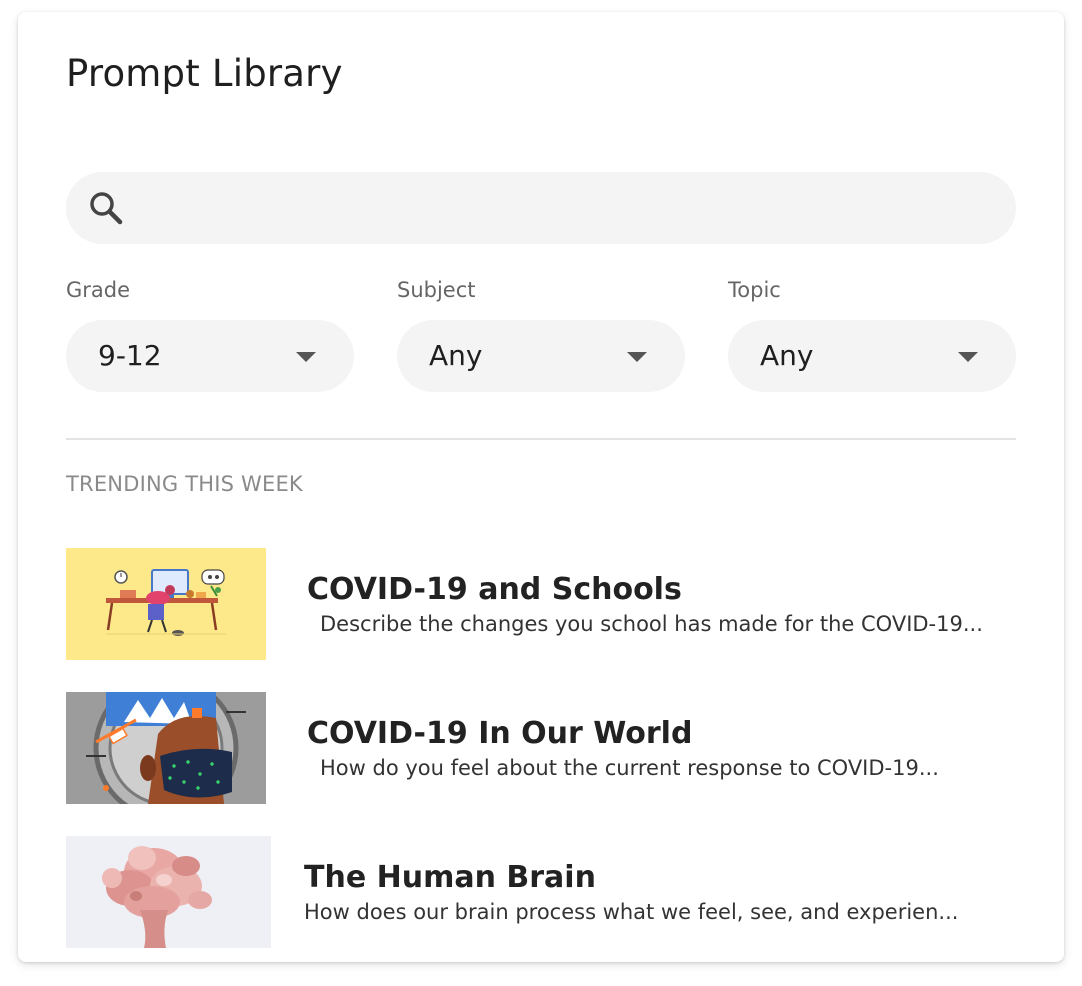 The image size is (1082, 986). I want to click on page-title: Prompt Library, so click(204, 73).